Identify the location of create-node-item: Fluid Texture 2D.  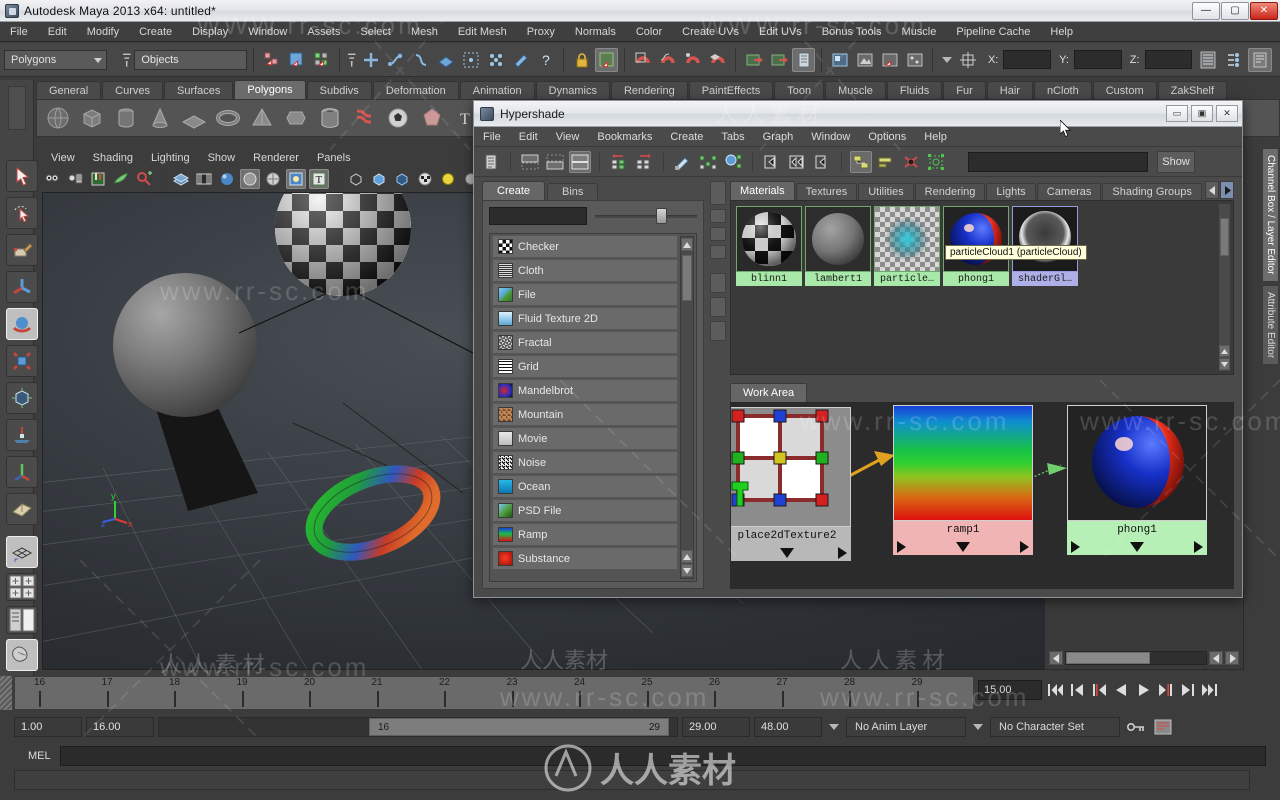
(585, 318).